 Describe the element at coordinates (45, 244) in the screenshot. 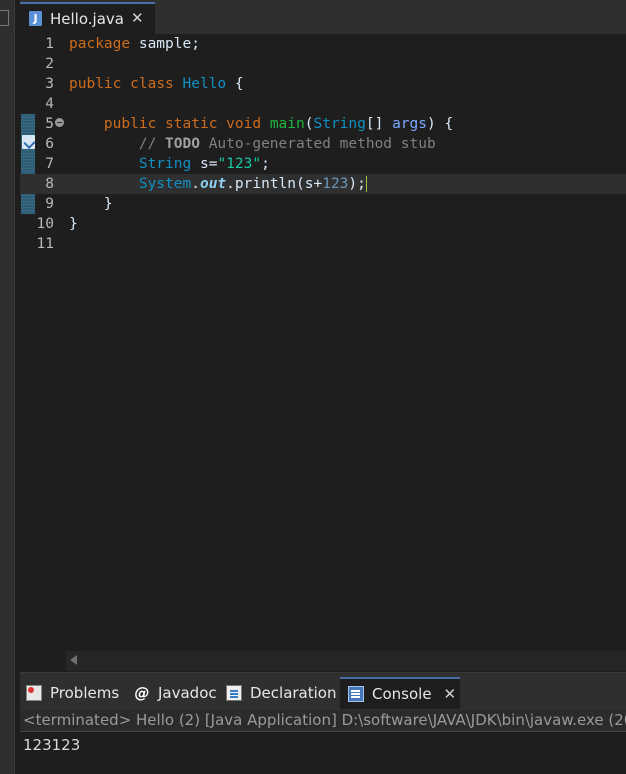

I see `line-number: 11` at that location.